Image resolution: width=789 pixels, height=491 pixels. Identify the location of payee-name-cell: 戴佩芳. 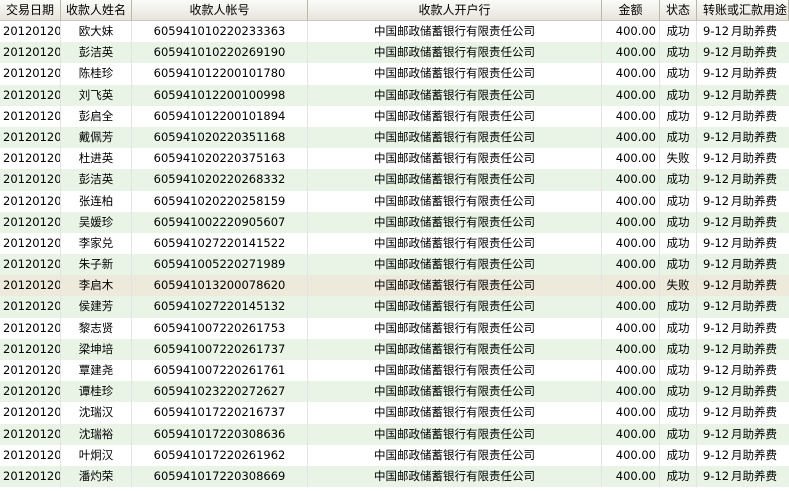
(96, 137).